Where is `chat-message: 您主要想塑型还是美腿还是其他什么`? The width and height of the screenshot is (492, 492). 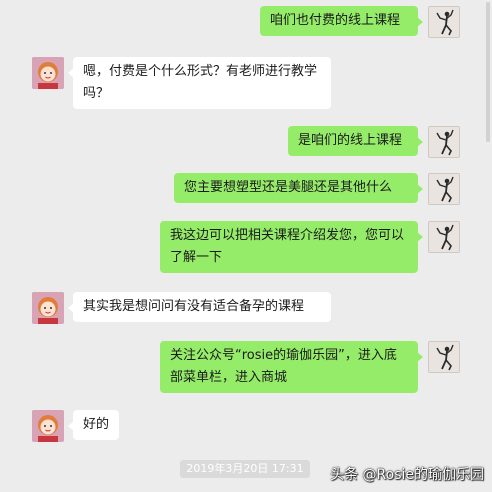
chat-message: 您主要想塑型还是美腿还是其他什么 is located at coordinates (298, 188).